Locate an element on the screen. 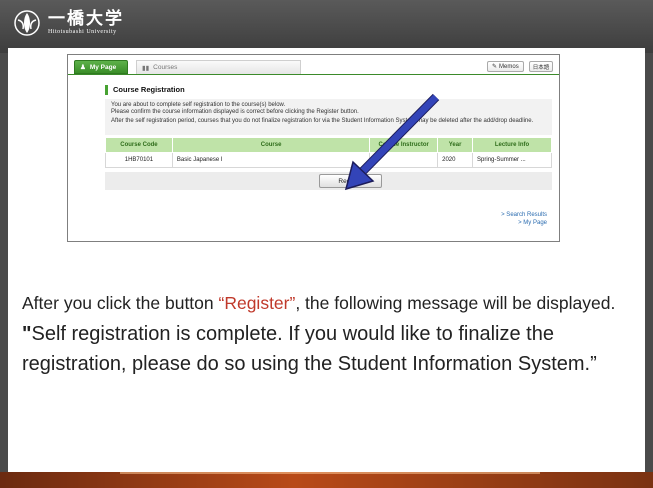 The image size is (653, 488). university-emblem-icon is located at coordinates (27, 23).